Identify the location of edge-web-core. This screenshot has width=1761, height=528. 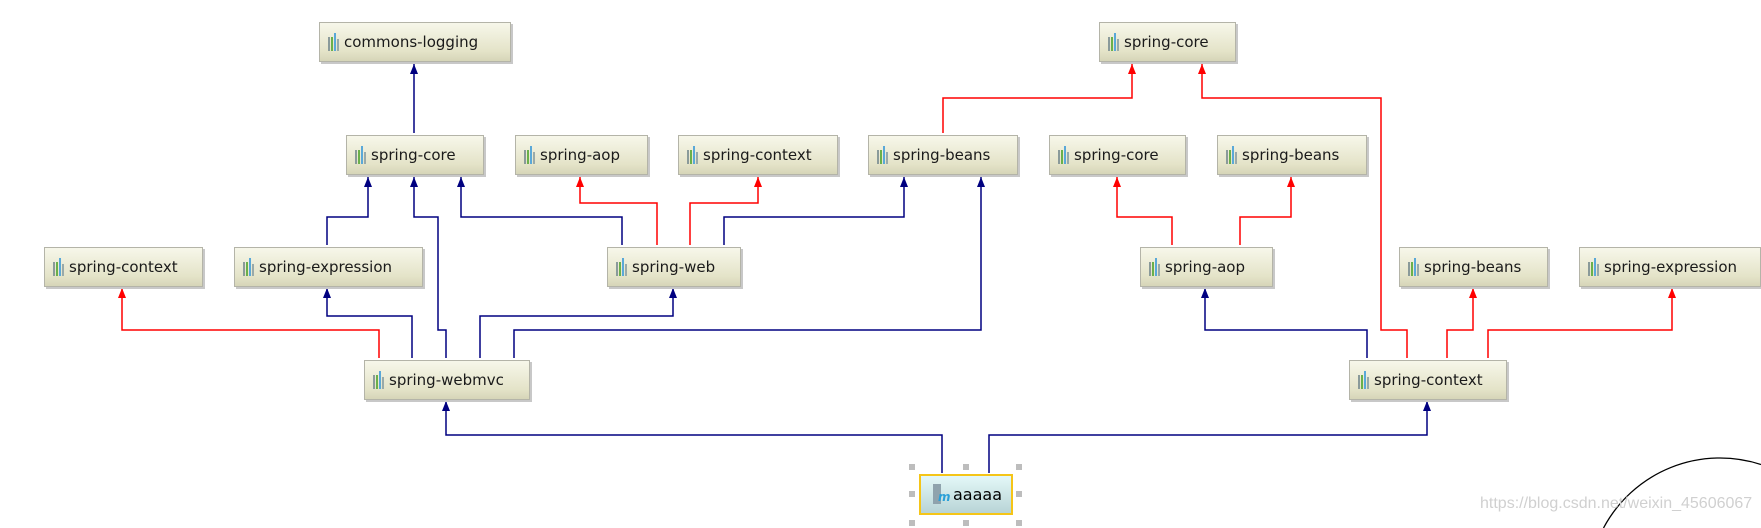
(540, 211).